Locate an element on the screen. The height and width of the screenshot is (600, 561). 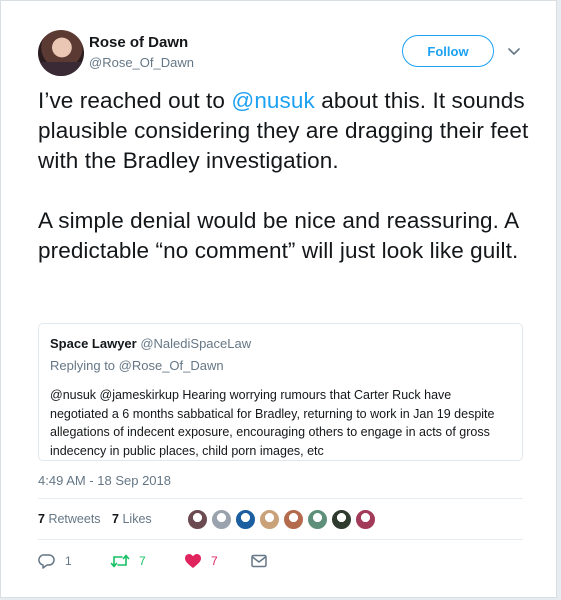
like-count: 7 is located at coordinates (214, 561).